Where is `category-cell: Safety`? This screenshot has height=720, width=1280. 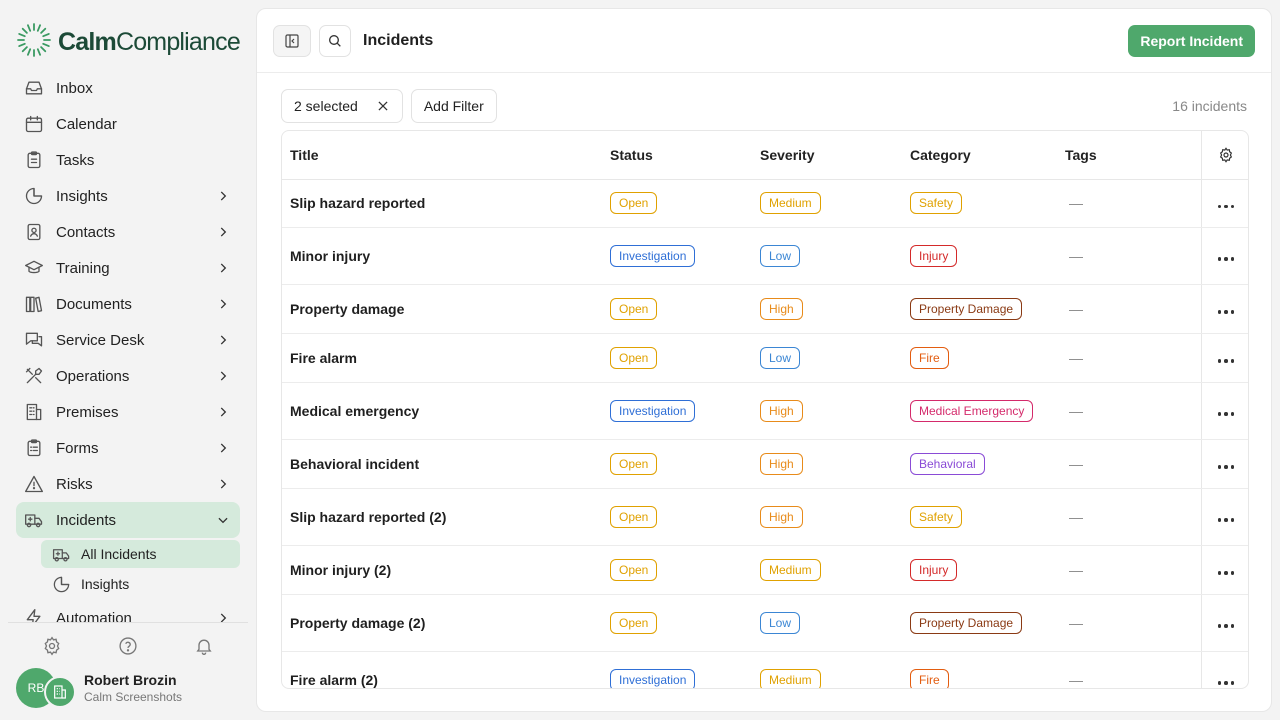 category-cell: Safety is located at coordinates (979, 517).